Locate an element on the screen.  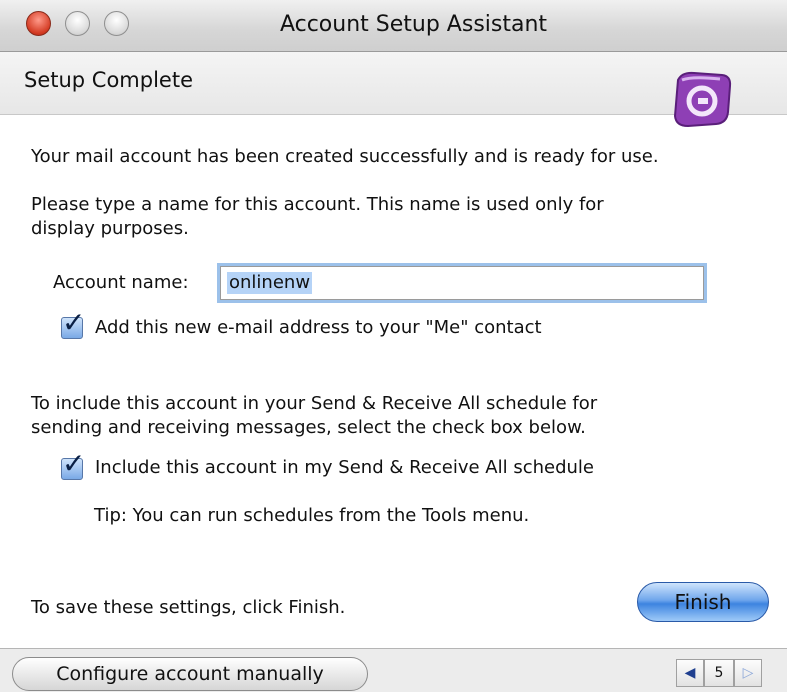
me-contact-checkbox: ✓ is located at coordinates (73, 323).